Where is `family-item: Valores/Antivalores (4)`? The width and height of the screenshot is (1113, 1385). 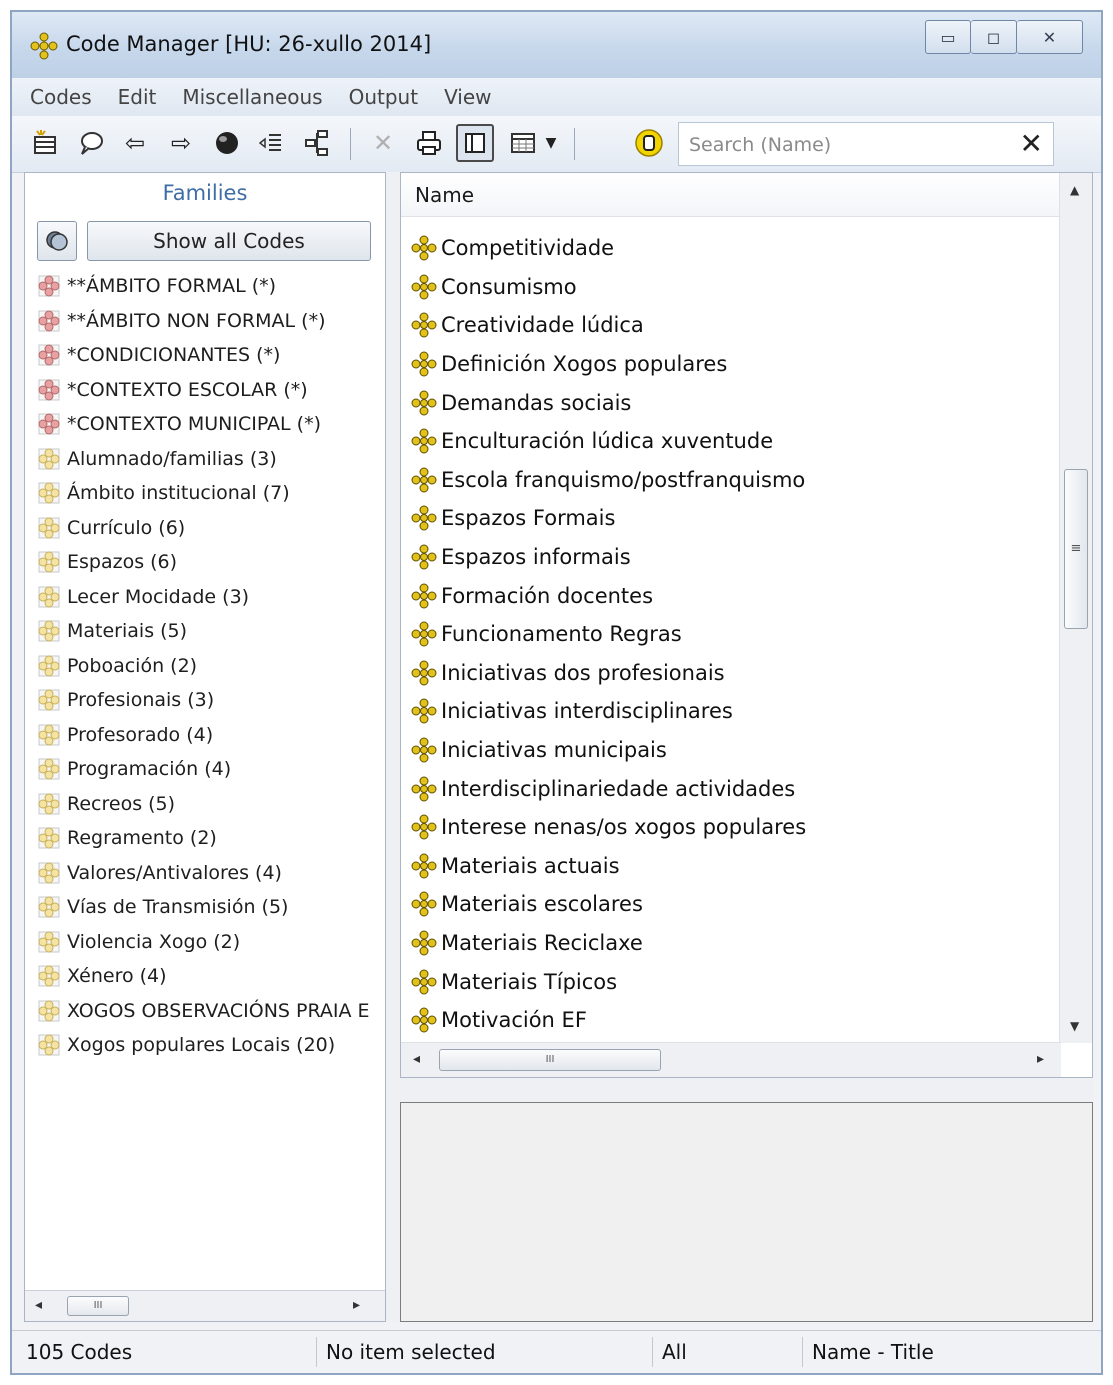 family-item: Valores/Antivalores (4) is located at coordinates (210, 873).